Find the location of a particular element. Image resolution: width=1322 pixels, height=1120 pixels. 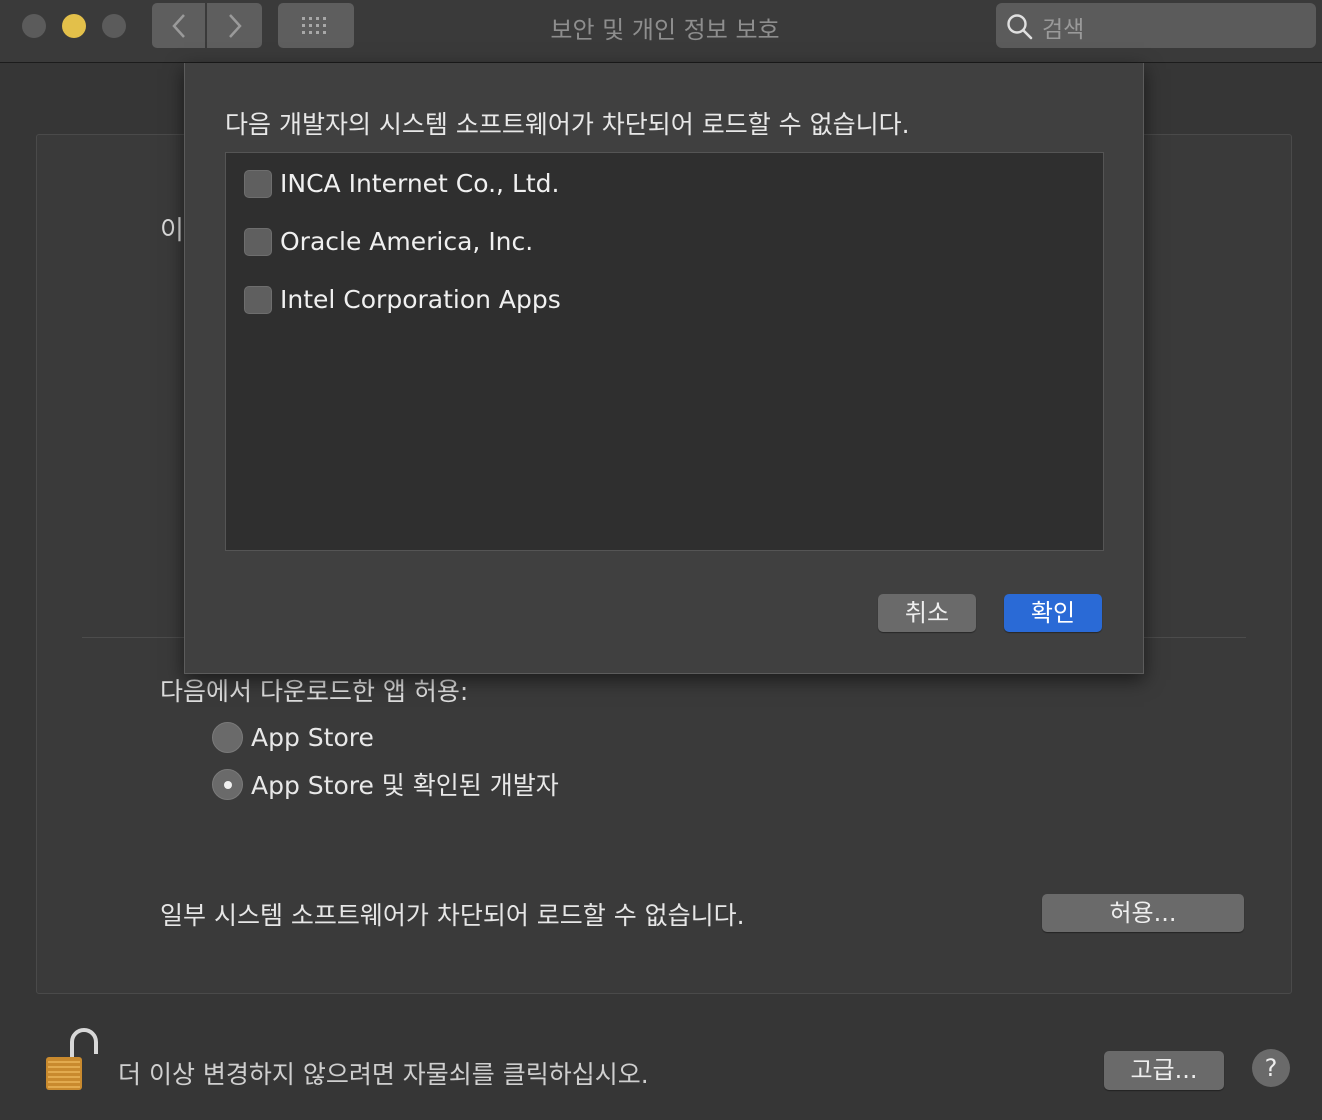

close-window-button is located at coordinates (34, 26).